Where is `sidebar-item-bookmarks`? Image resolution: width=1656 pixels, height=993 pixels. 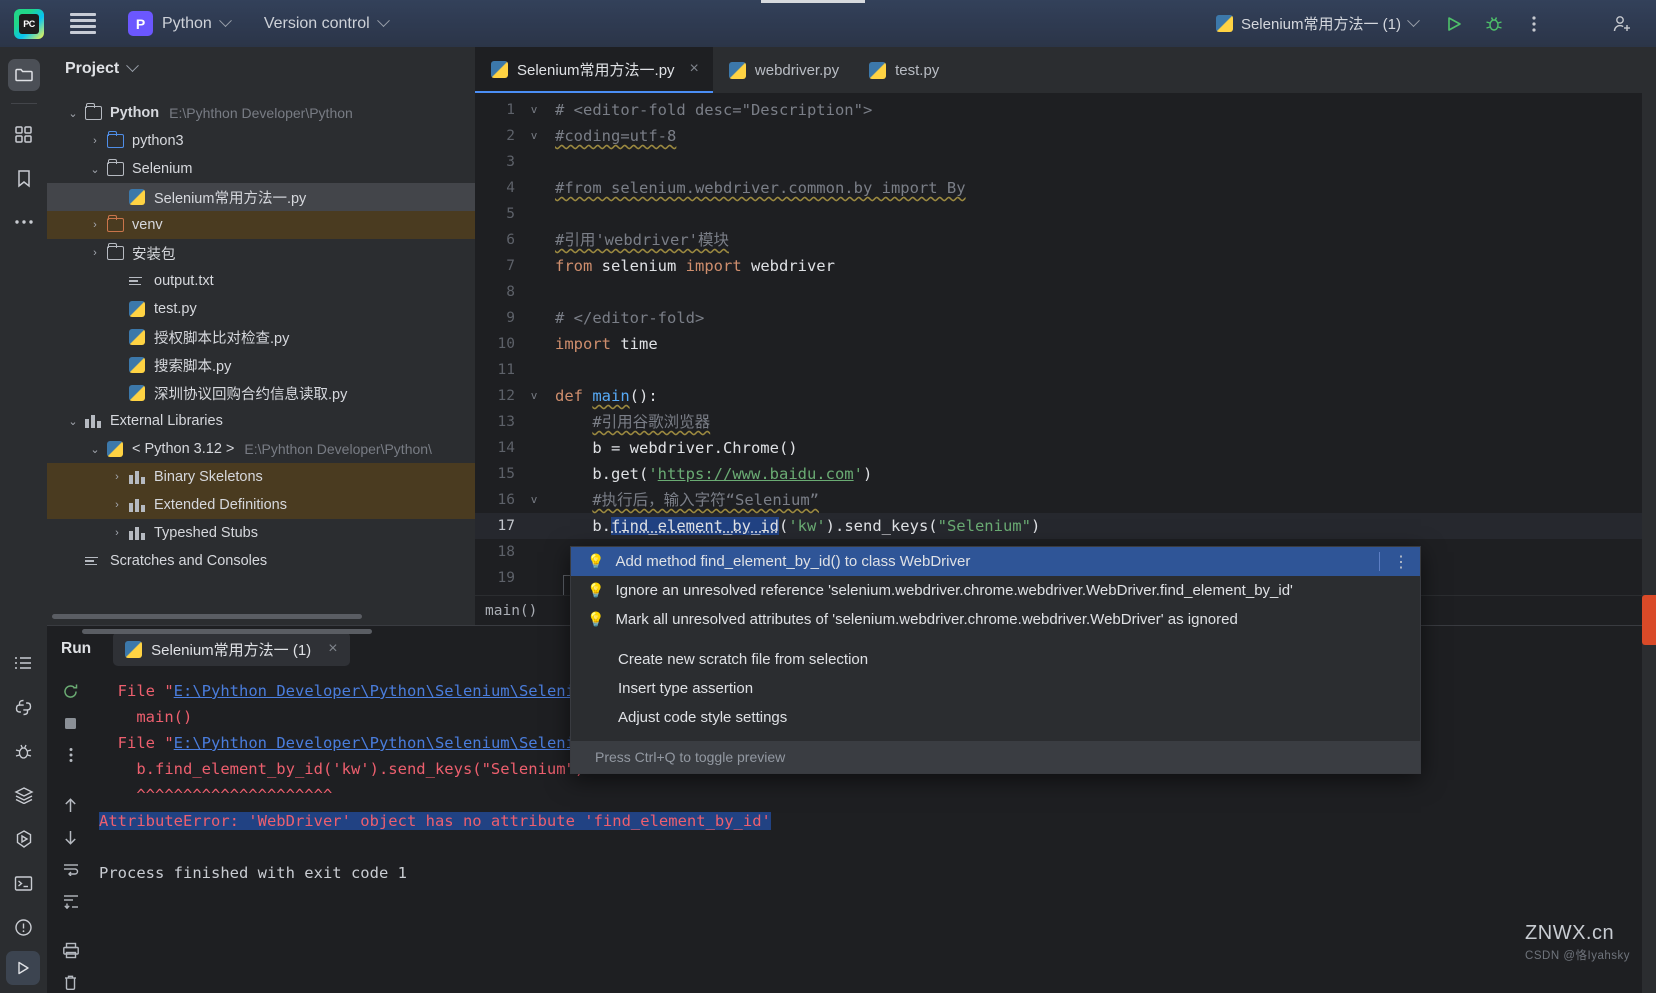 sidebar-item-bookmarks is located at coordinates (24, 178).